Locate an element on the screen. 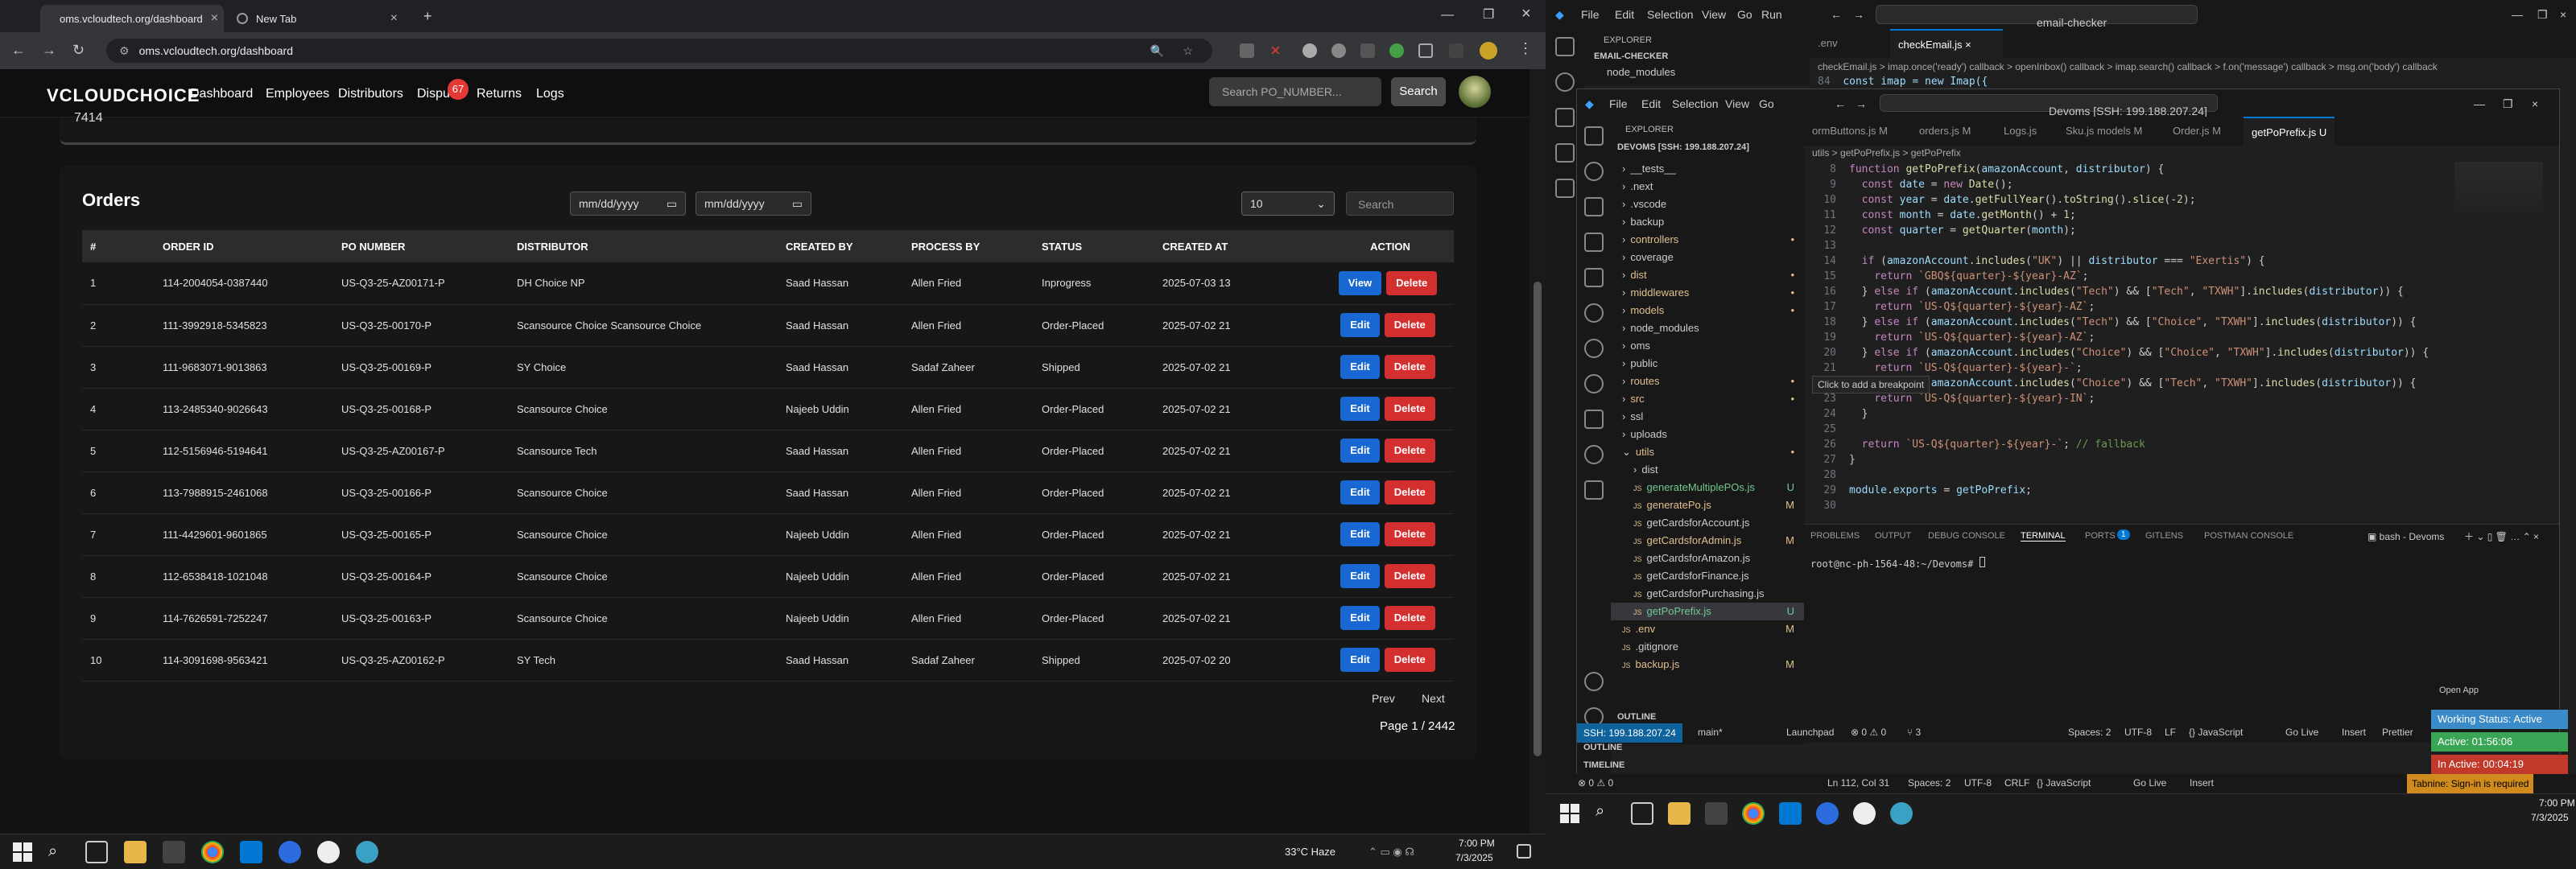 The height and width of the screenshot is (869, 2576). sidebar-icon is located at coordinates (1456, 50).